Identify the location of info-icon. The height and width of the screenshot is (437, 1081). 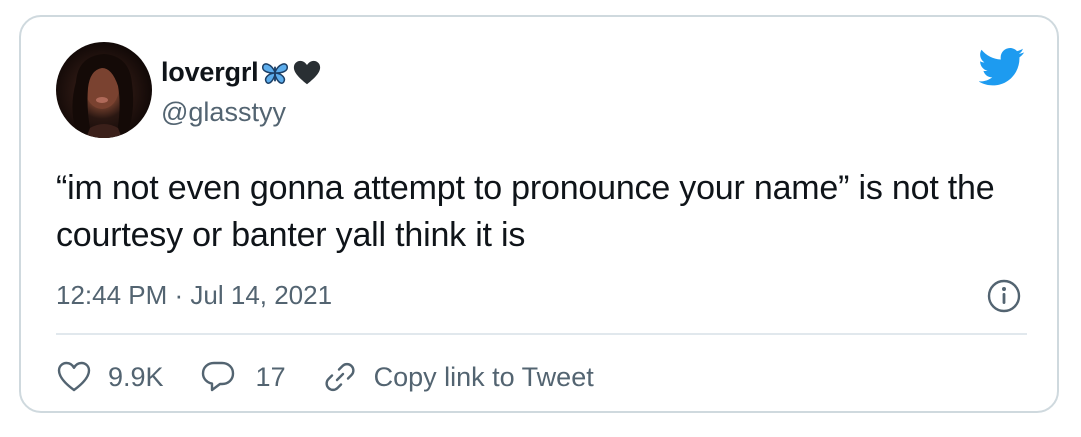
(1004, 296).